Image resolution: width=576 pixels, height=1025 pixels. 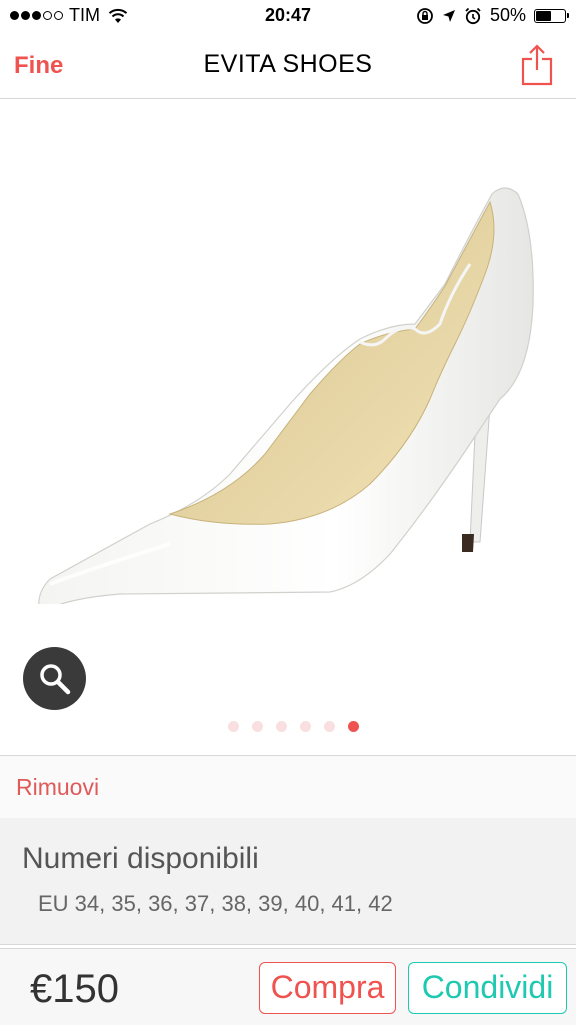 What do you see at coordinates (448, 15) in the screenshot?
I see `location-arrow-icon` at bounding box center [448, 15].